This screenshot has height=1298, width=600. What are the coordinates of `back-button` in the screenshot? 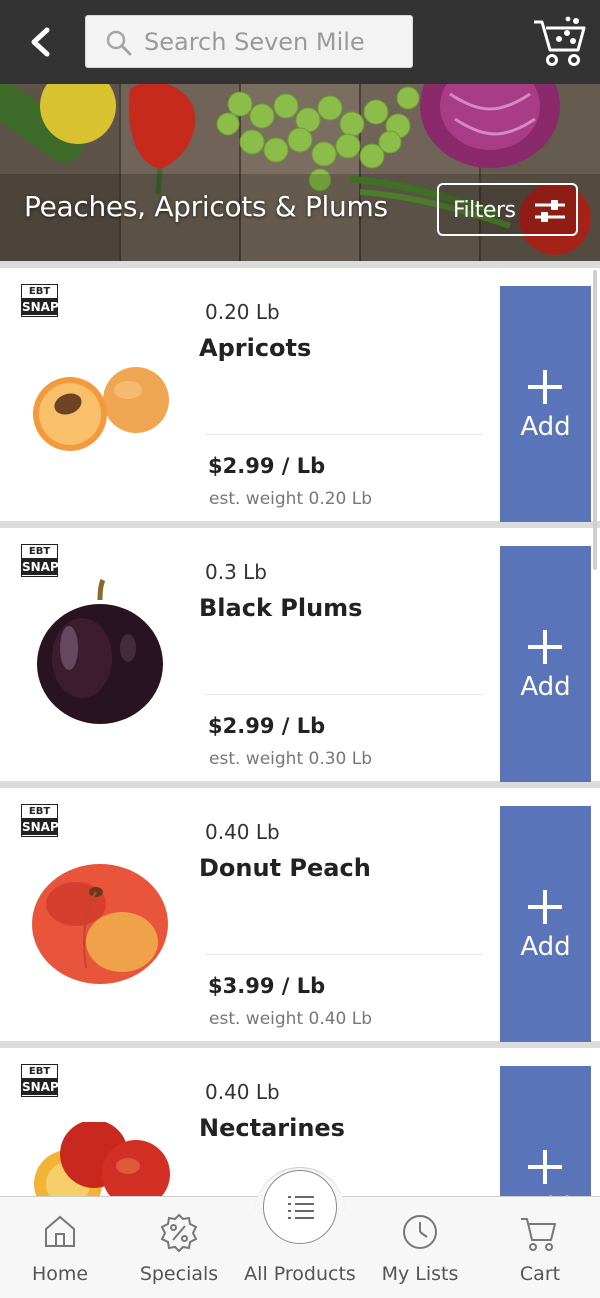 It's located at (42, 42).